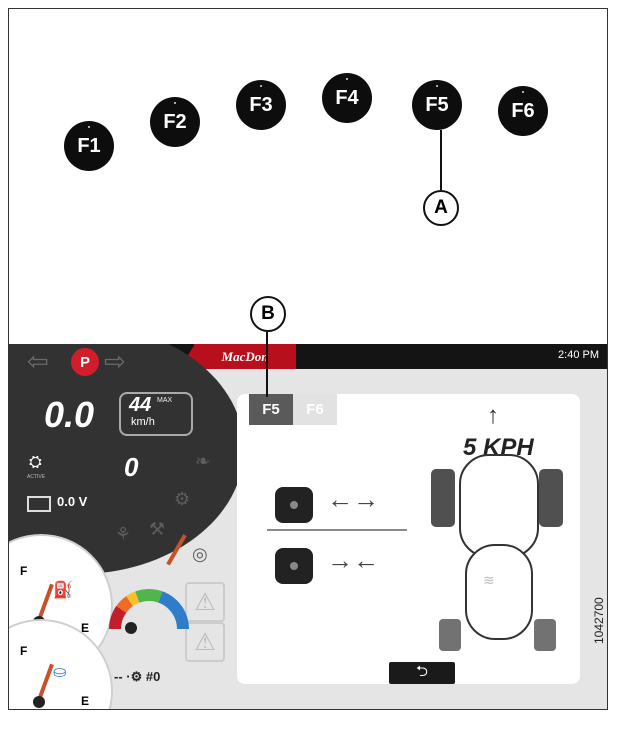 The height and width of the screenshot is (733, 618). What do you see at coordinates (489, 580) in the screenshot?
I see `engine-grille-icon: ≋` at bounding box center [489, 580].